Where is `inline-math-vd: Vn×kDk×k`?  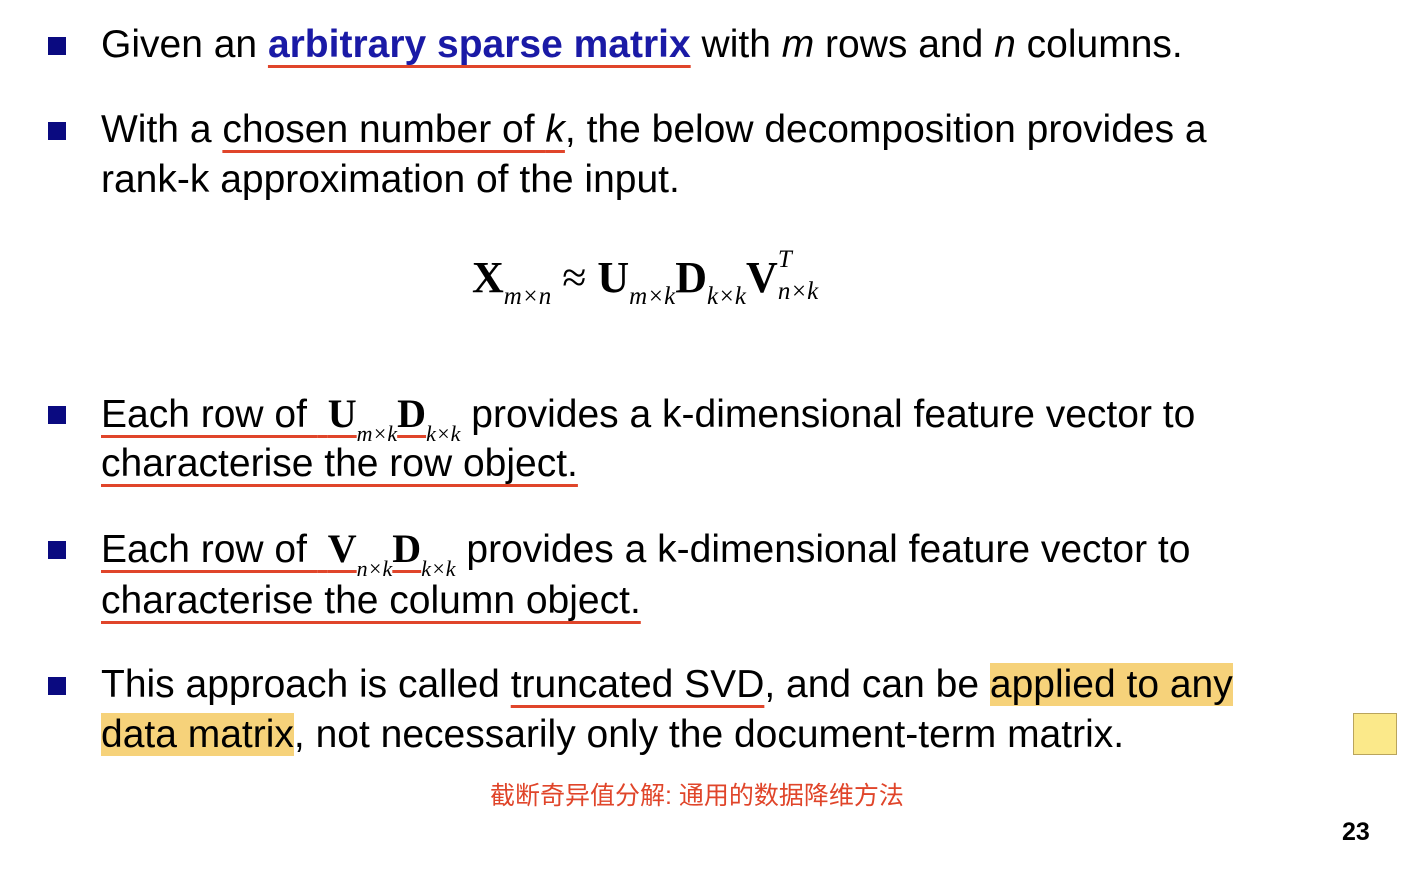 inline-math-vd: Vn×kDk×k is located at coordinates (387, 553).